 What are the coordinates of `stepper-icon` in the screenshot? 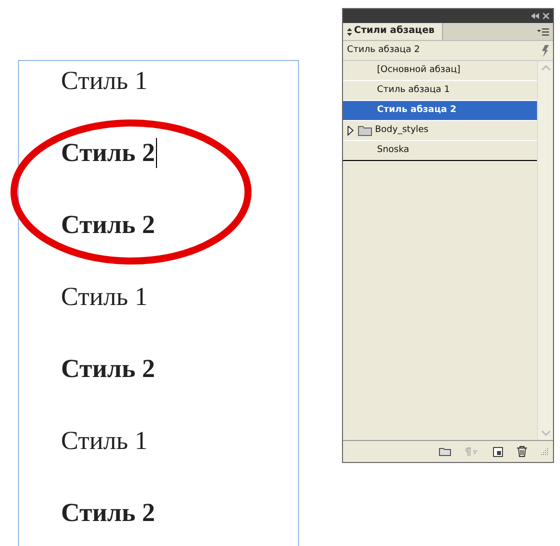 It's located at (349, 32).